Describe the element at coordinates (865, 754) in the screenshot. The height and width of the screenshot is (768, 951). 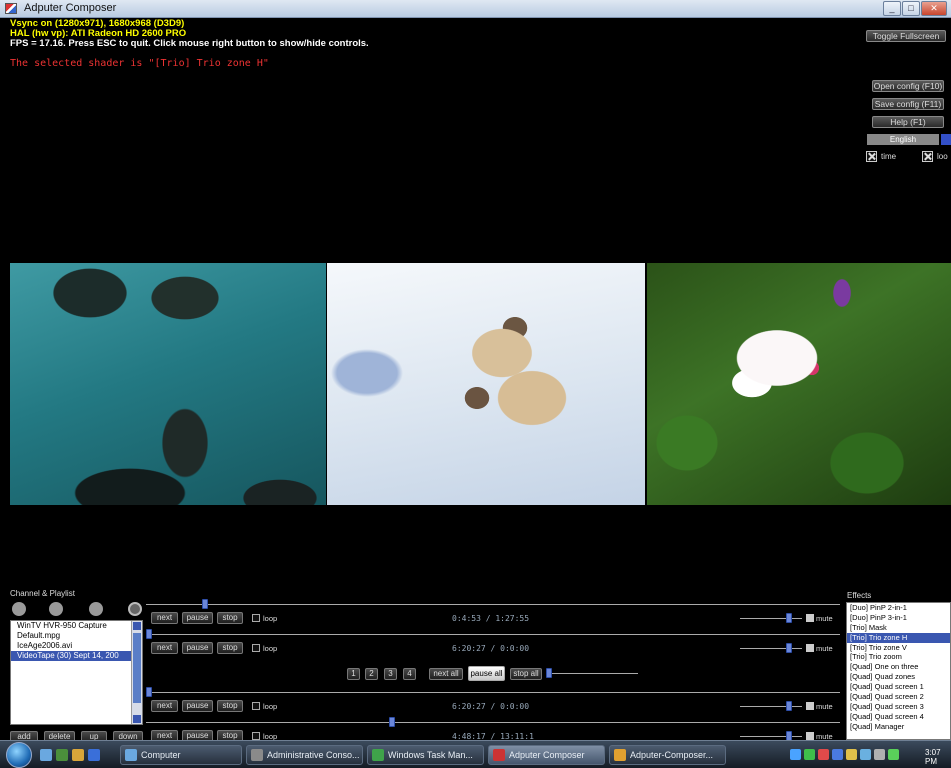
I see `network-icon` at that location.